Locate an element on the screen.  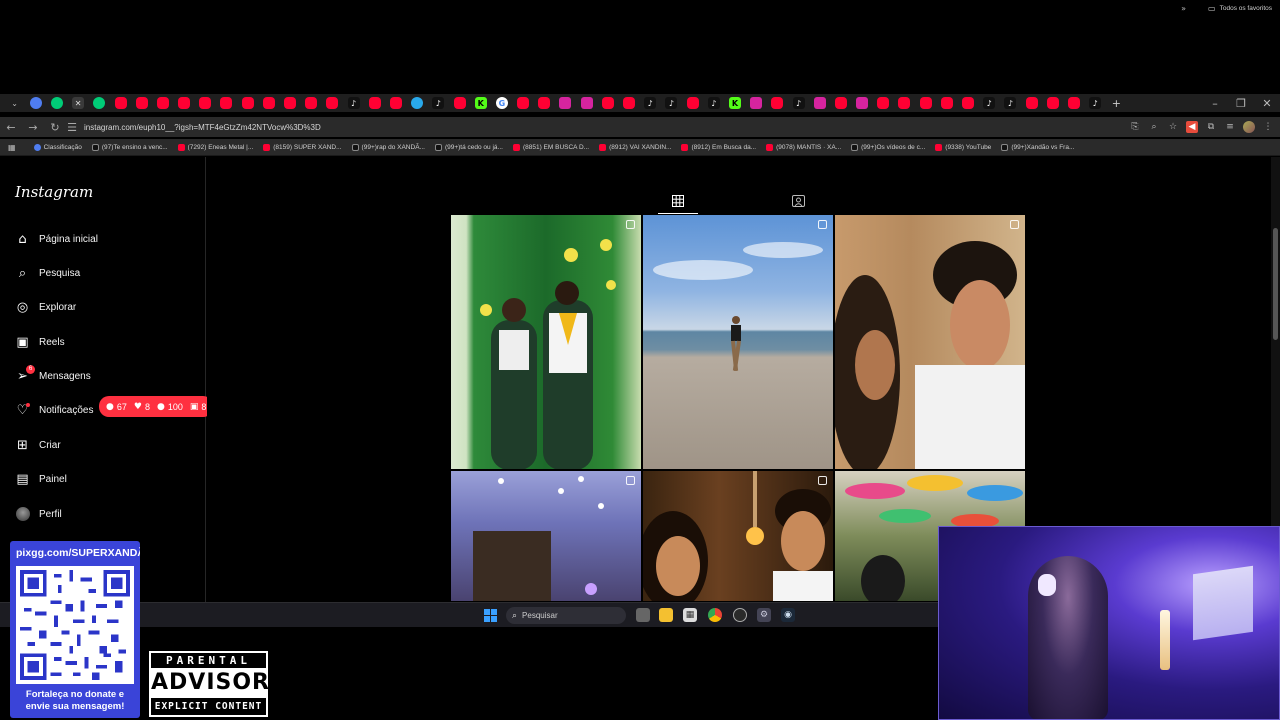
reload-icon: ↻ is located at coordinates (55, 127).